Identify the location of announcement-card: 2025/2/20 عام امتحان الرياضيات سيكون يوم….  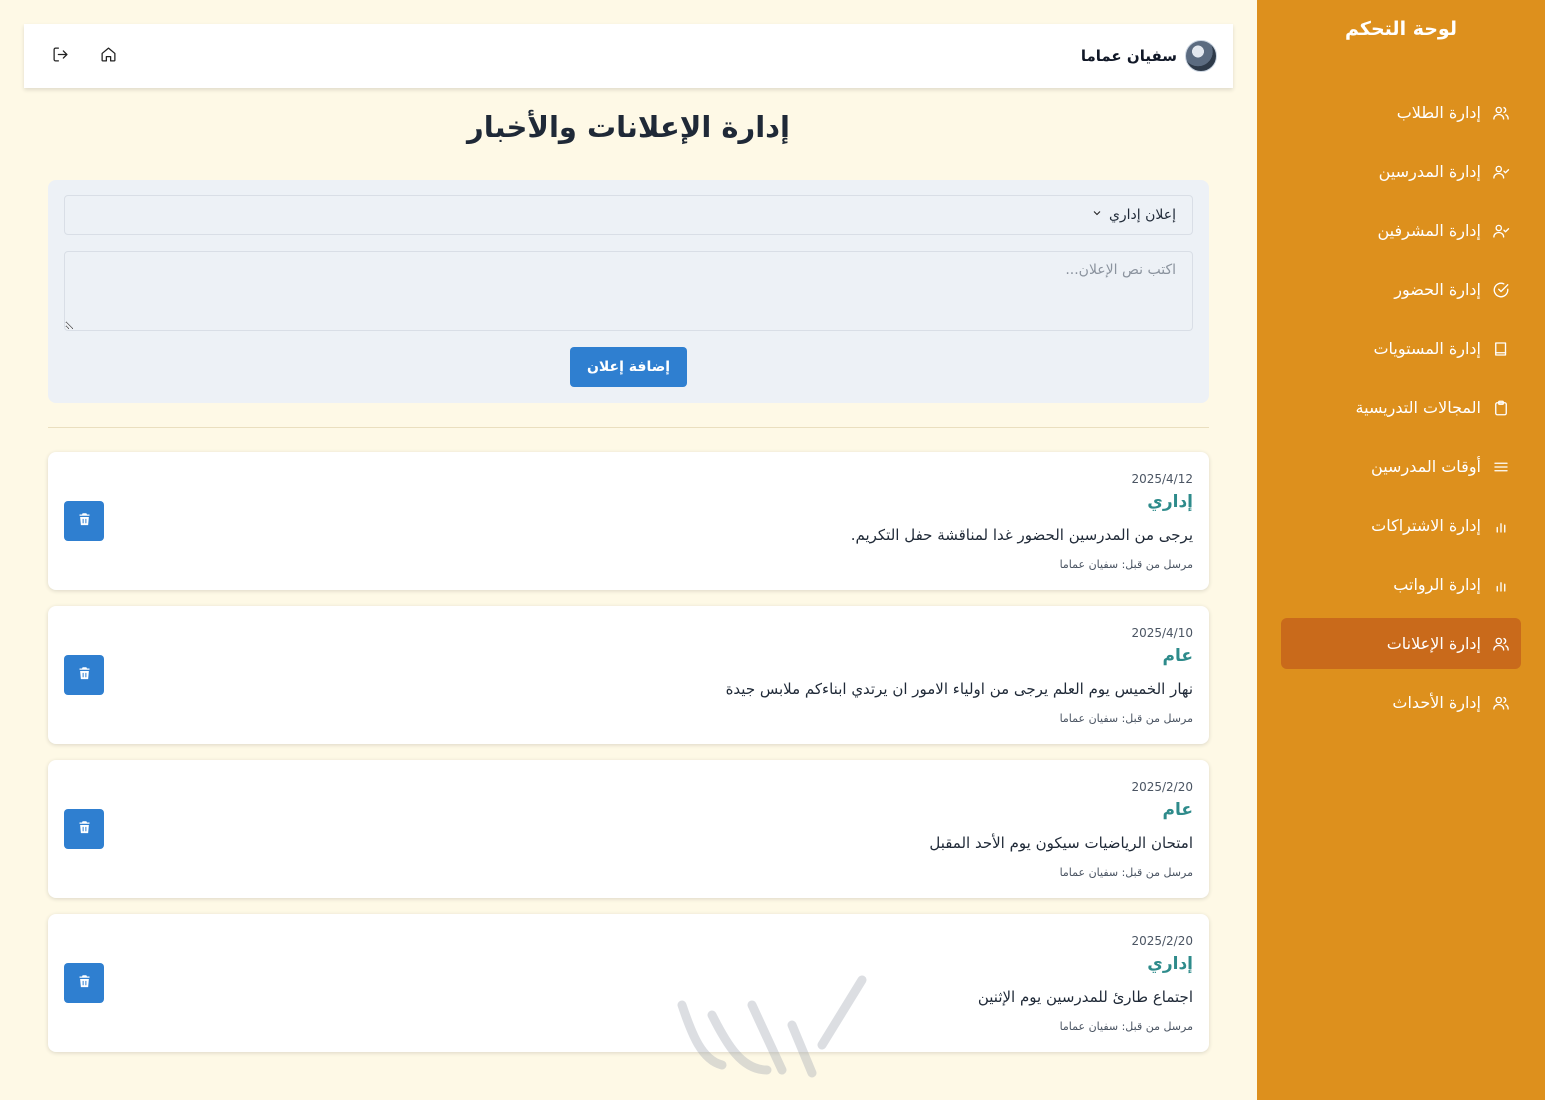
(628, 829).